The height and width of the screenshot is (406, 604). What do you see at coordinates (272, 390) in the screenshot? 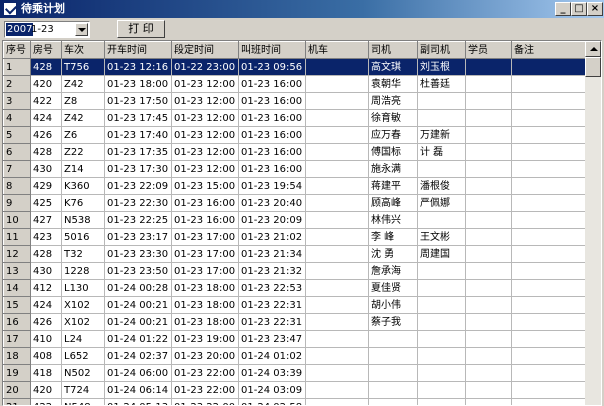
I see `table-cell: 01-24 03:09` at bounding box center [272, 390].